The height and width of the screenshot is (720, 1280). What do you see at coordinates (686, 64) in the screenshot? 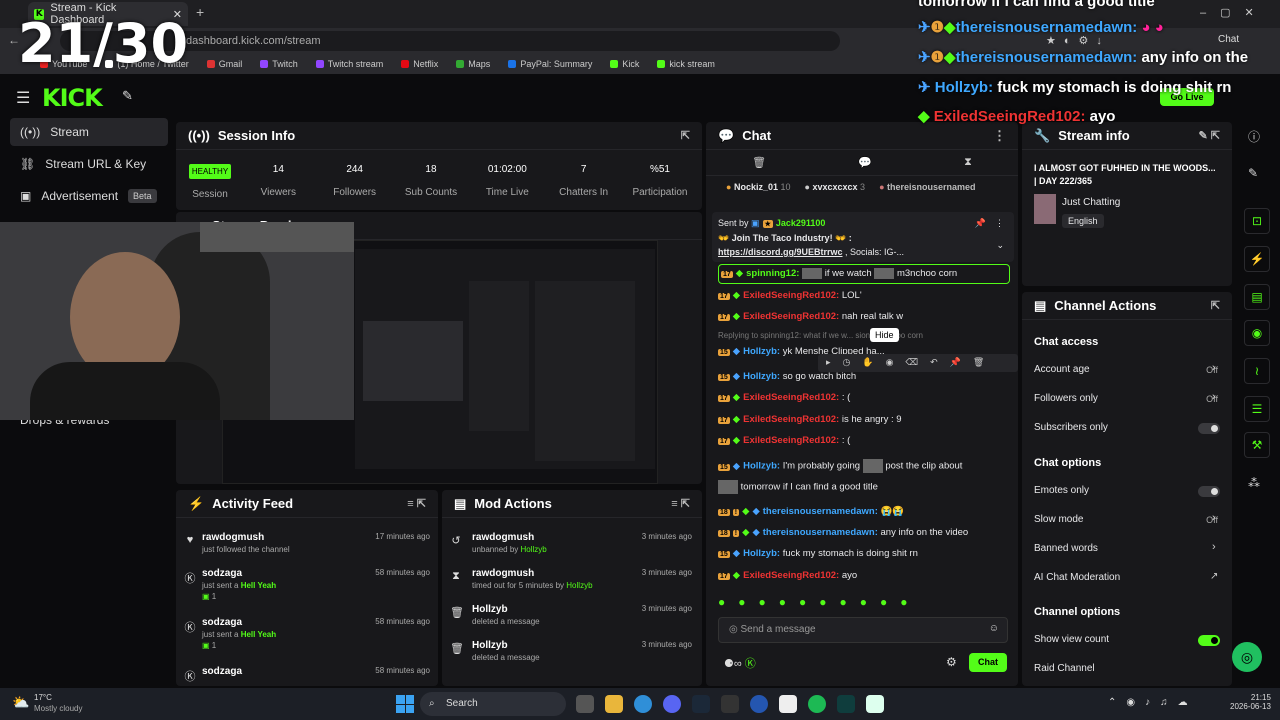
I see `bookmark-kick-stream: kick stream` at bounding box center [686, 64].